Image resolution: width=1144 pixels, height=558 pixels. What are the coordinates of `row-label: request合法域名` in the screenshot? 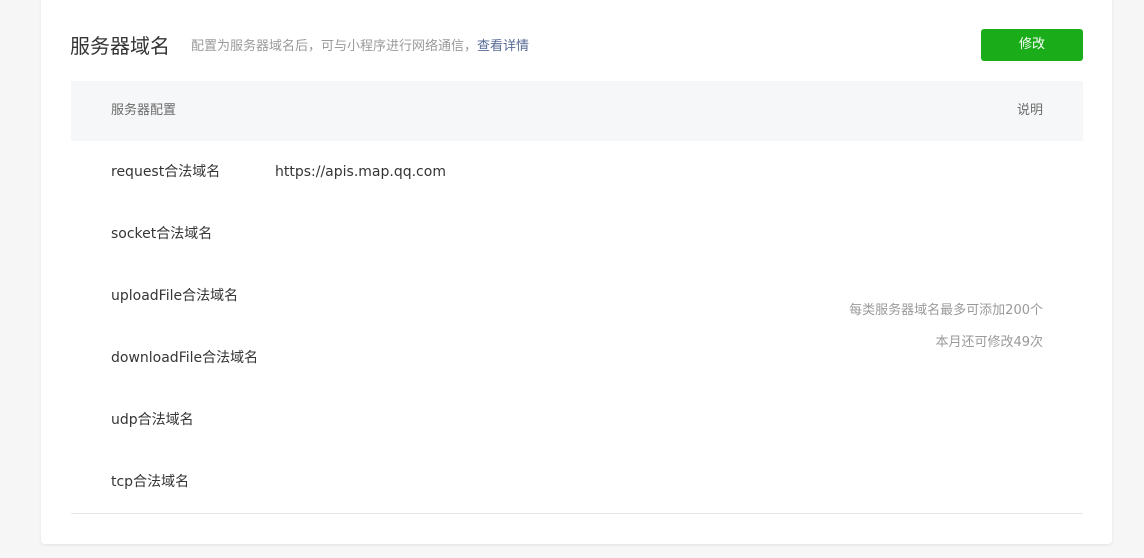 It's located at (166, 172).